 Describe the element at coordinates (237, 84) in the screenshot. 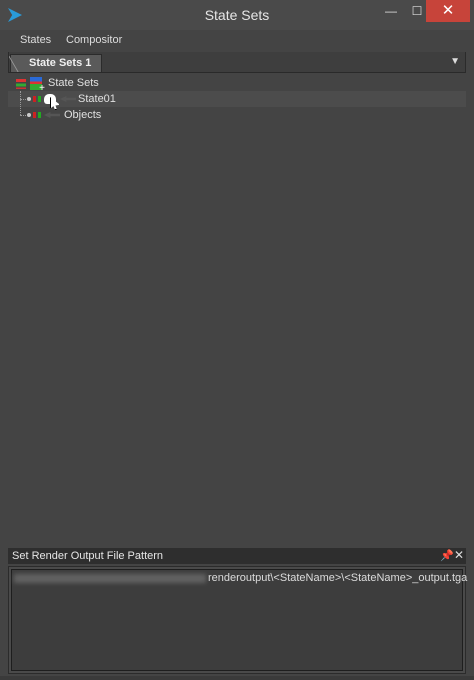

I see `tree-row-root: State Sets` at that location.